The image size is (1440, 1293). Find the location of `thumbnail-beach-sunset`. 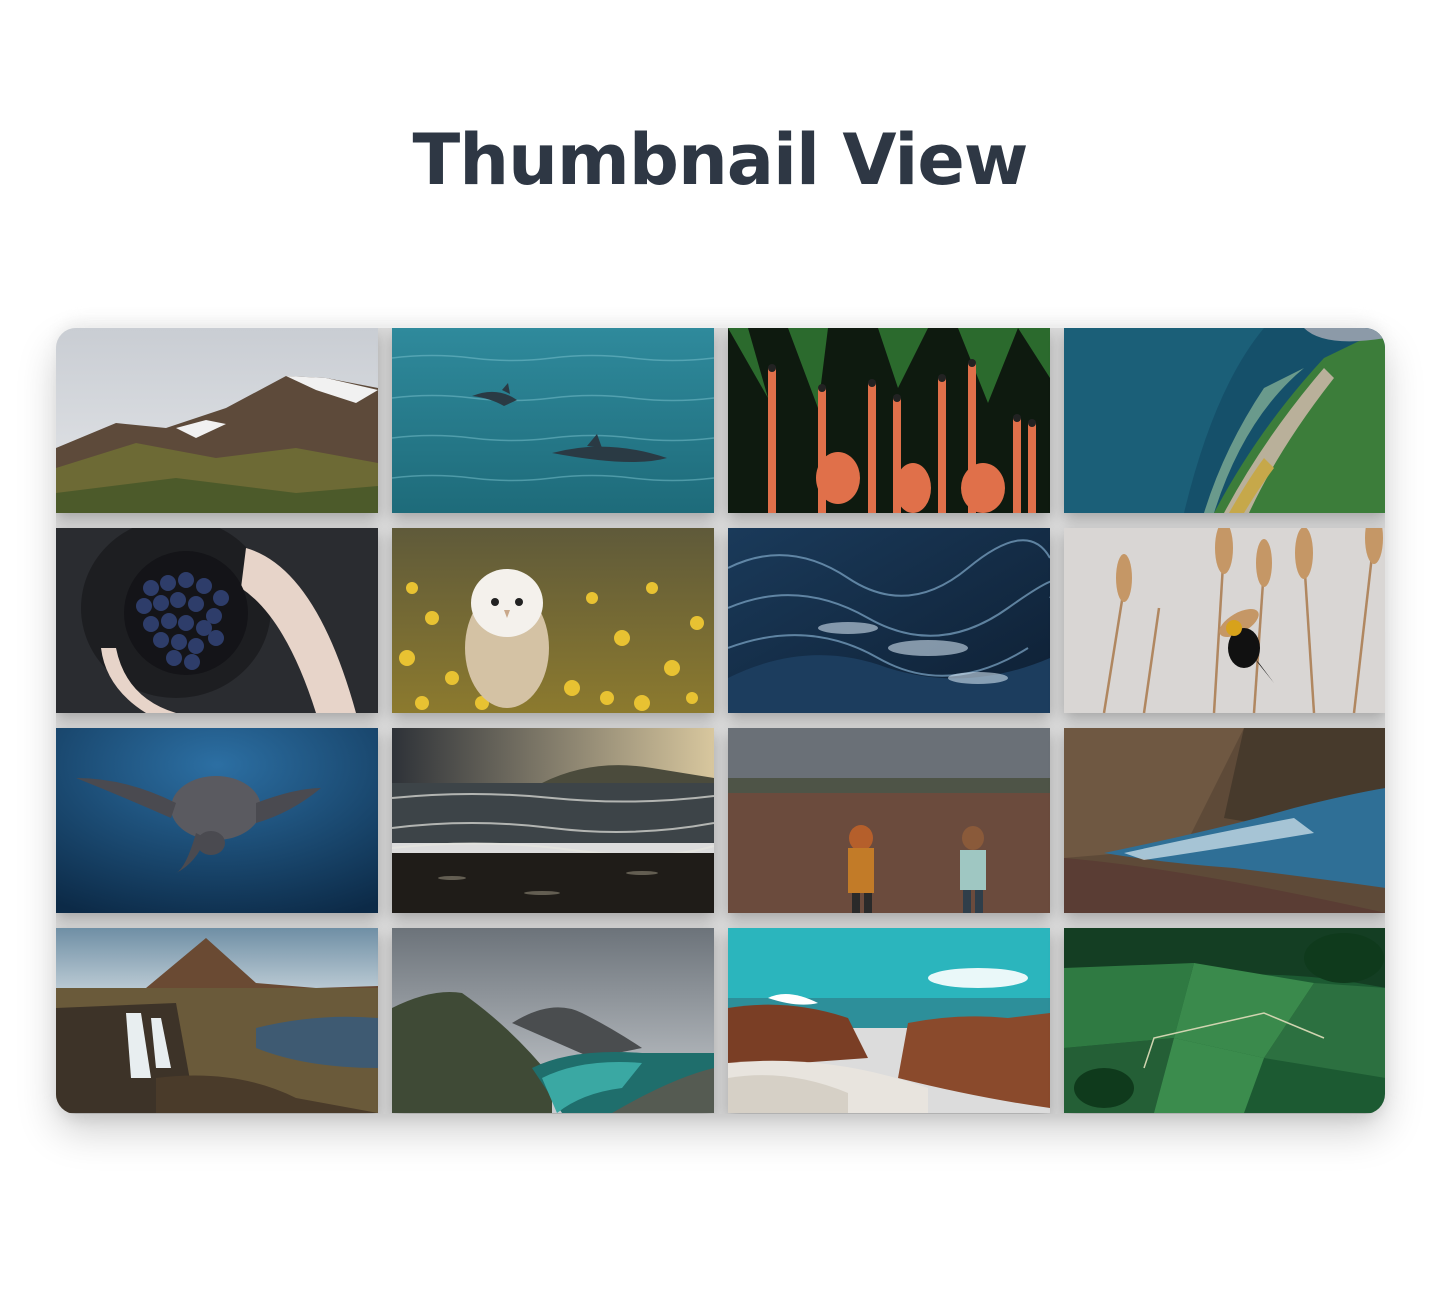

thumbnail-beach-sunset is located at coordinates (553, 820).